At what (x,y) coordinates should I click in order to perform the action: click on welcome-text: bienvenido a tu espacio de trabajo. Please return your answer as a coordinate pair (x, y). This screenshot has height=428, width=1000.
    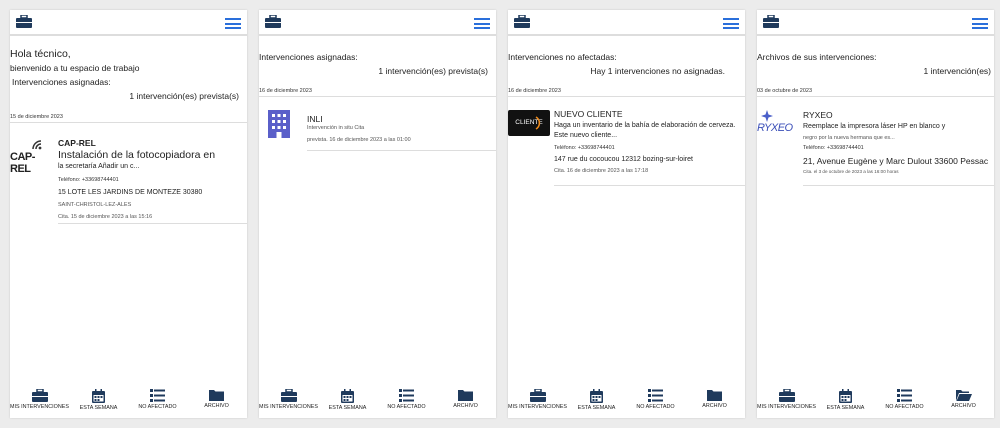
    Looking at the image, I should click on (75, 68).